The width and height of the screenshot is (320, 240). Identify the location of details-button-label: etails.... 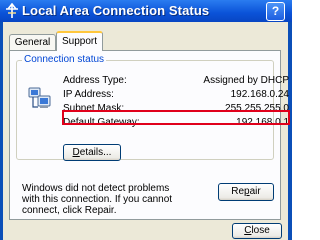
(95, 152).